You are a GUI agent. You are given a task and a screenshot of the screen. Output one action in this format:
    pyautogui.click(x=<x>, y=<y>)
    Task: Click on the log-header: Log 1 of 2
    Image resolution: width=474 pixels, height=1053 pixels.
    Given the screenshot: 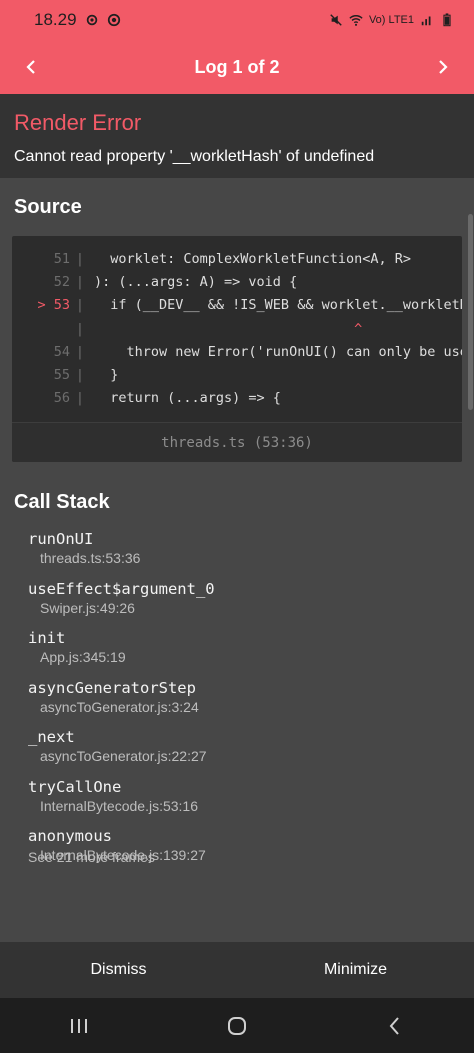 What is the action you would take?
    pyautogui.click(x=237, y=67)
    